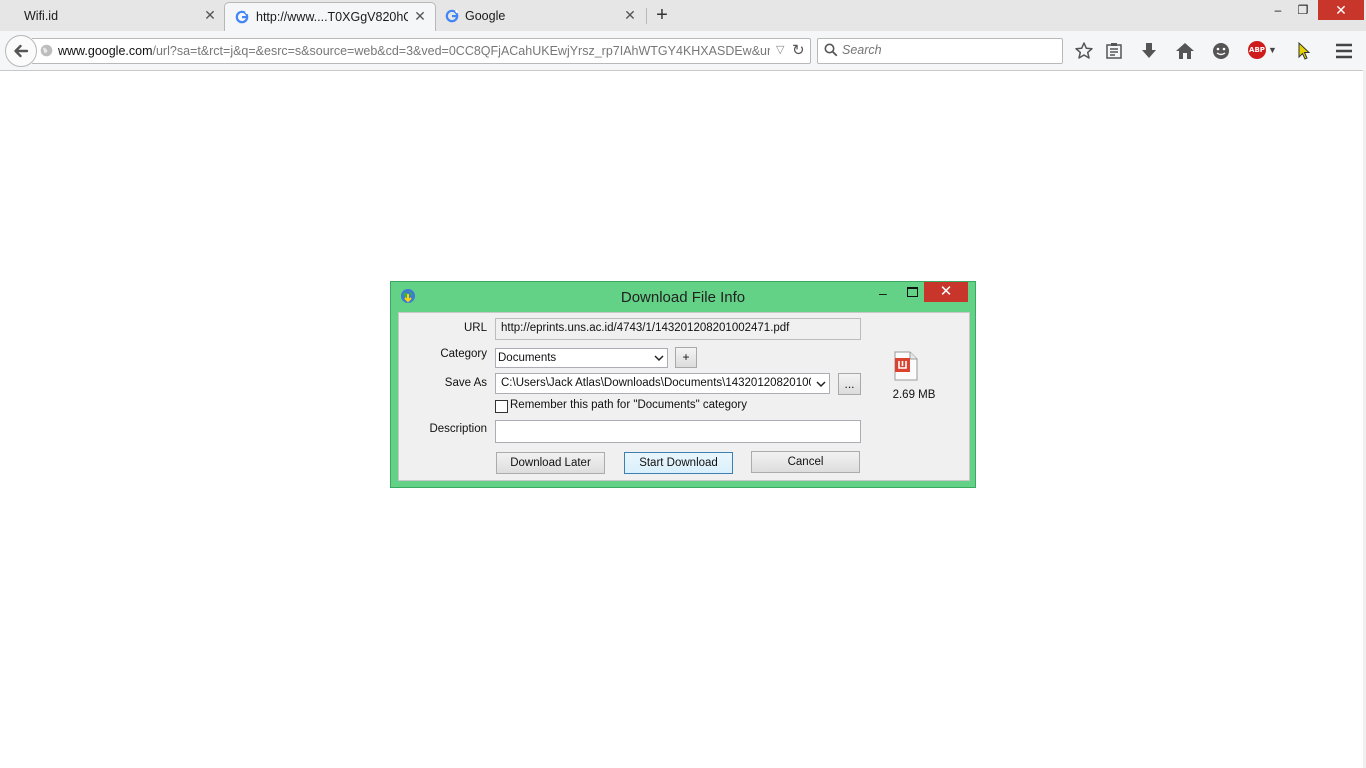  What do you see at coordinates (798, 50) in the screenshot?
I see `reload-icon: ↻` at bounding box center [798, 50].